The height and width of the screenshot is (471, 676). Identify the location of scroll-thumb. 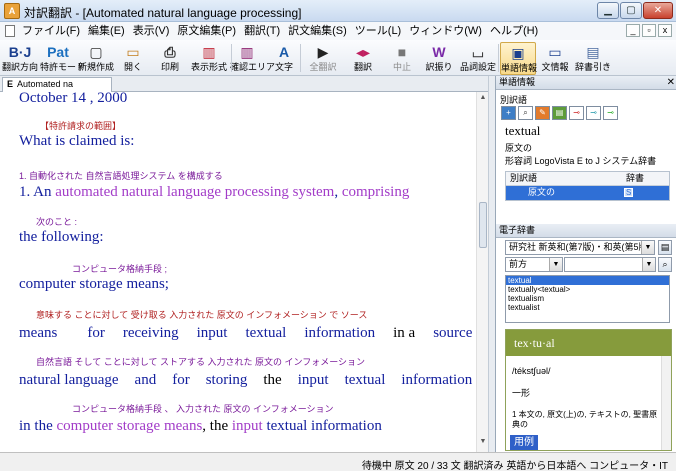
(483, 225).